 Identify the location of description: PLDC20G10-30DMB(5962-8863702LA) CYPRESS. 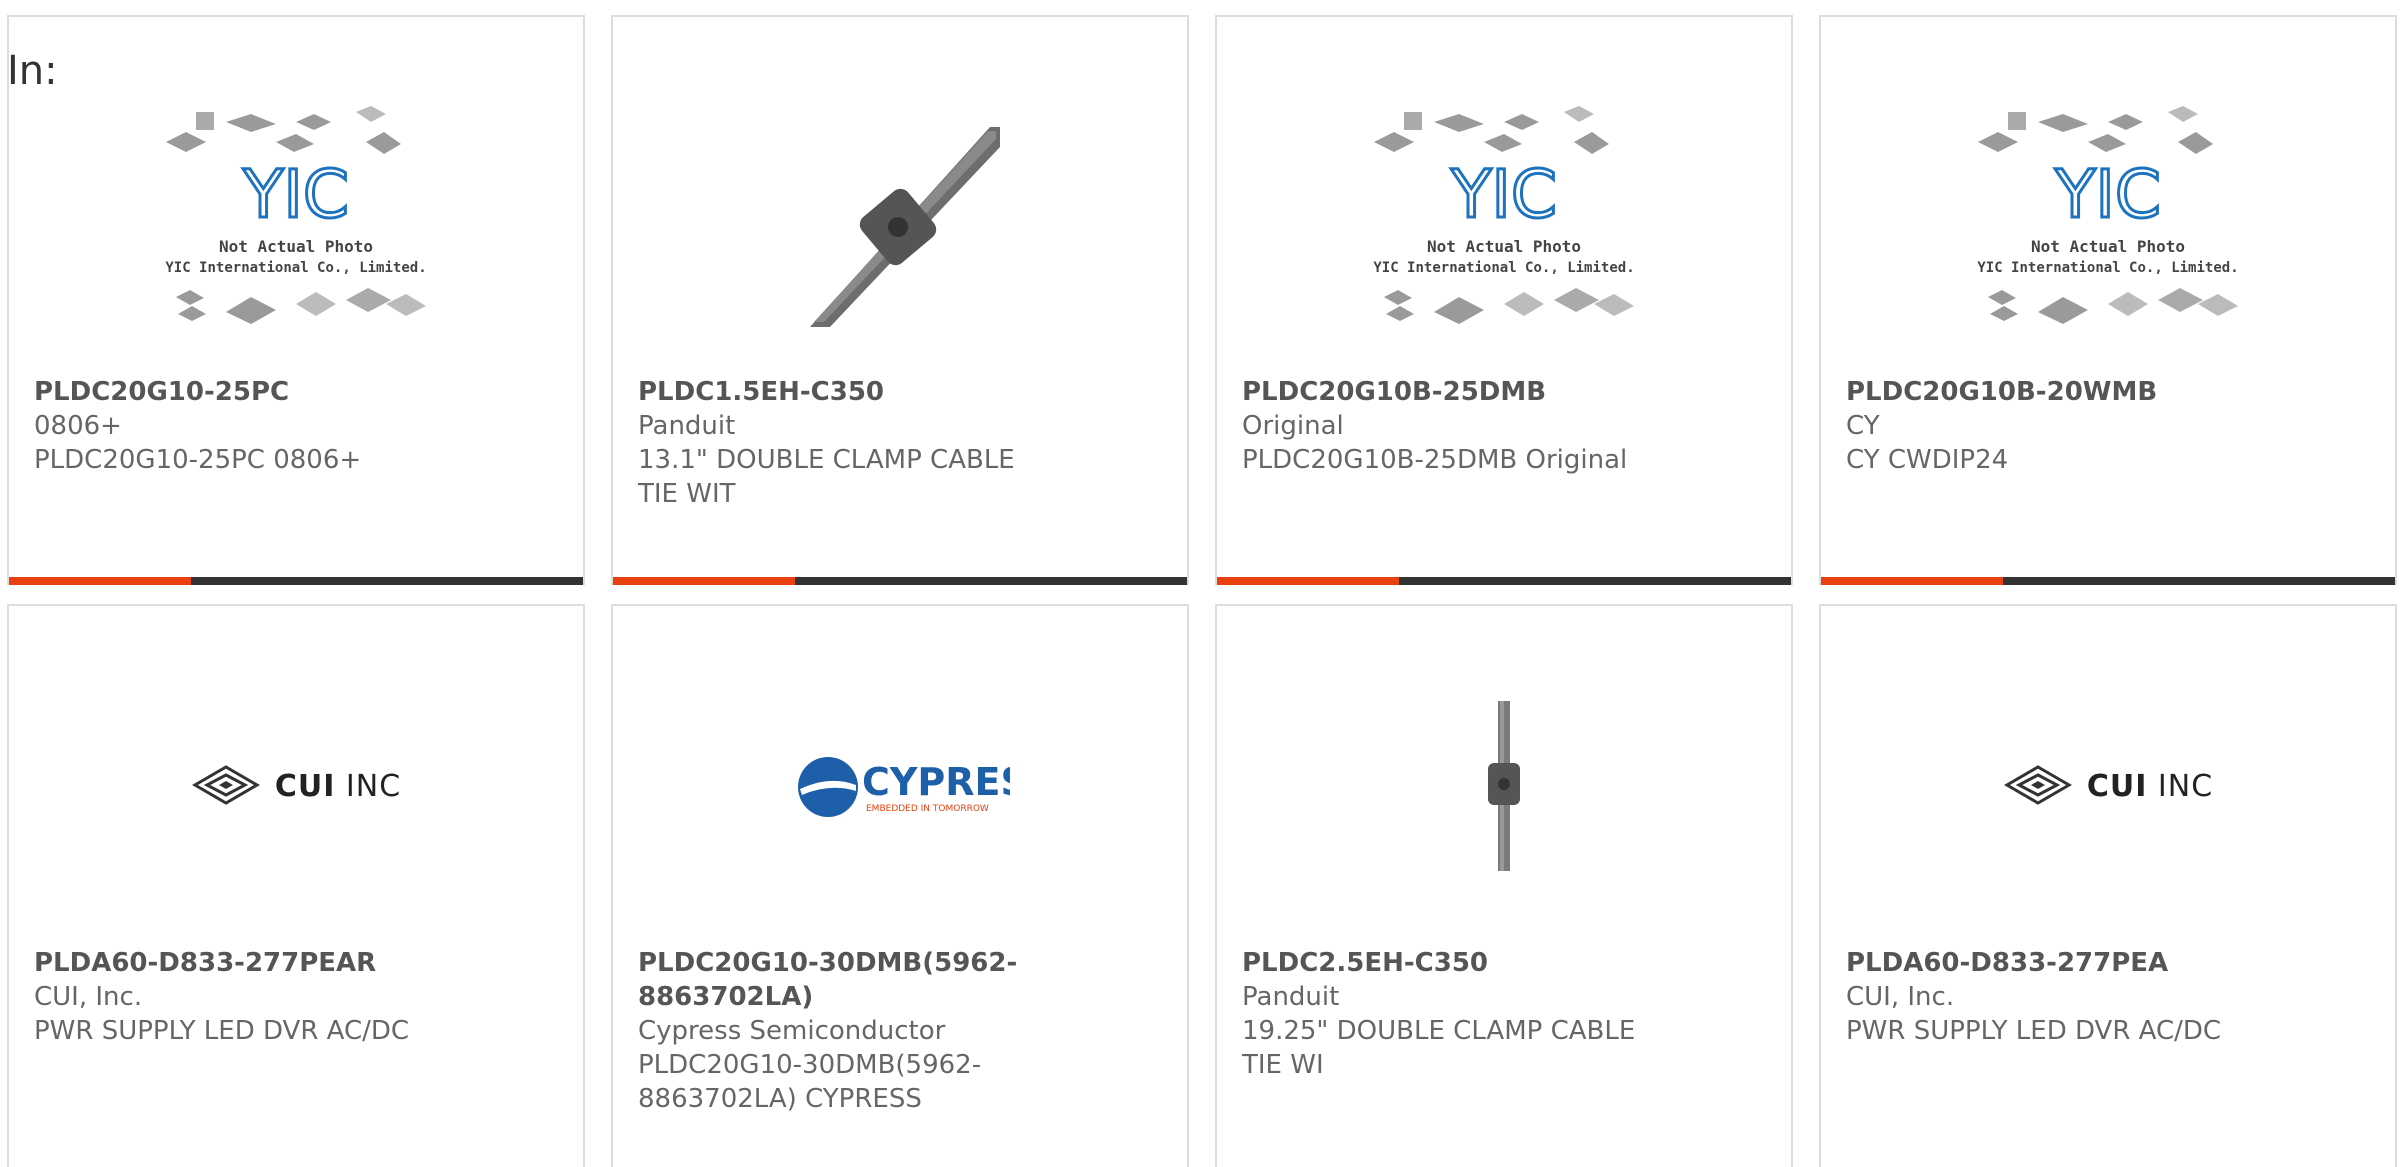
(810, 1082).